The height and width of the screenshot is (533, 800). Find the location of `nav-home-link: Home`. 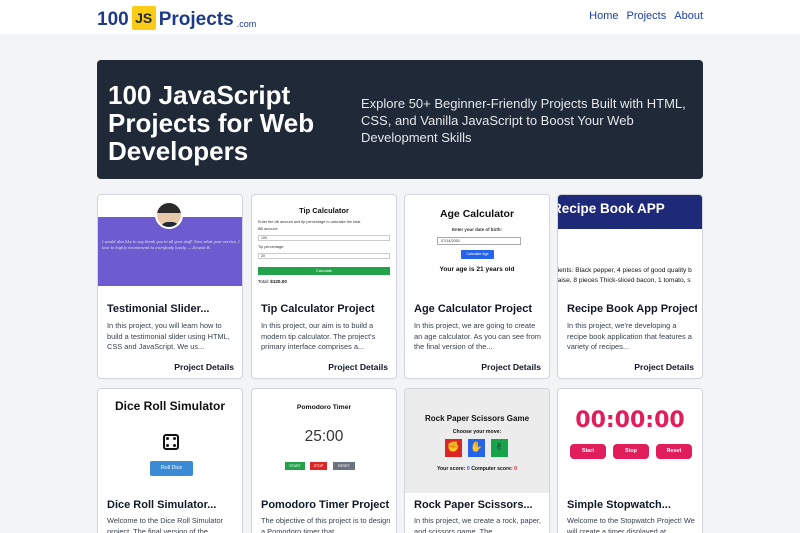

nav-home-link: Home is located at coordinates (603, 16).